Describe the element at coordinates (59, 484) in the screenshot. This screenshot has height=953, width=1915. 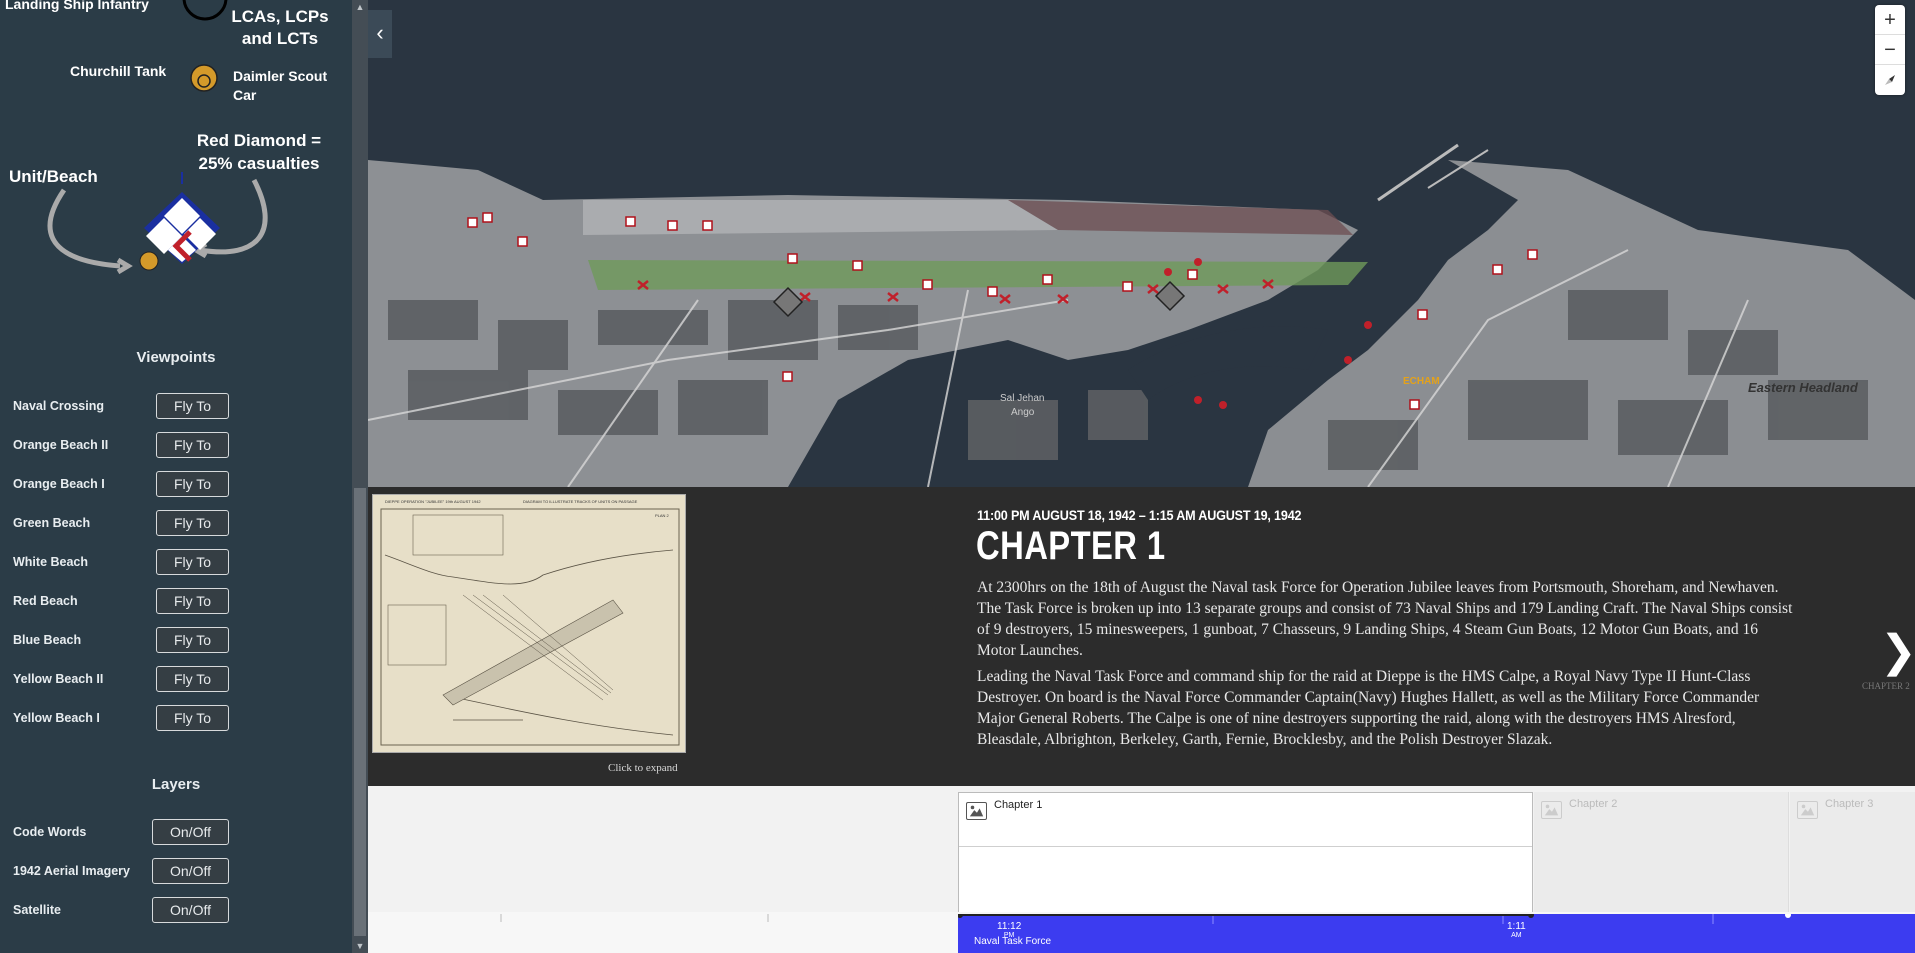
I see `viewpoint-label: Orange Beach I` at that location.